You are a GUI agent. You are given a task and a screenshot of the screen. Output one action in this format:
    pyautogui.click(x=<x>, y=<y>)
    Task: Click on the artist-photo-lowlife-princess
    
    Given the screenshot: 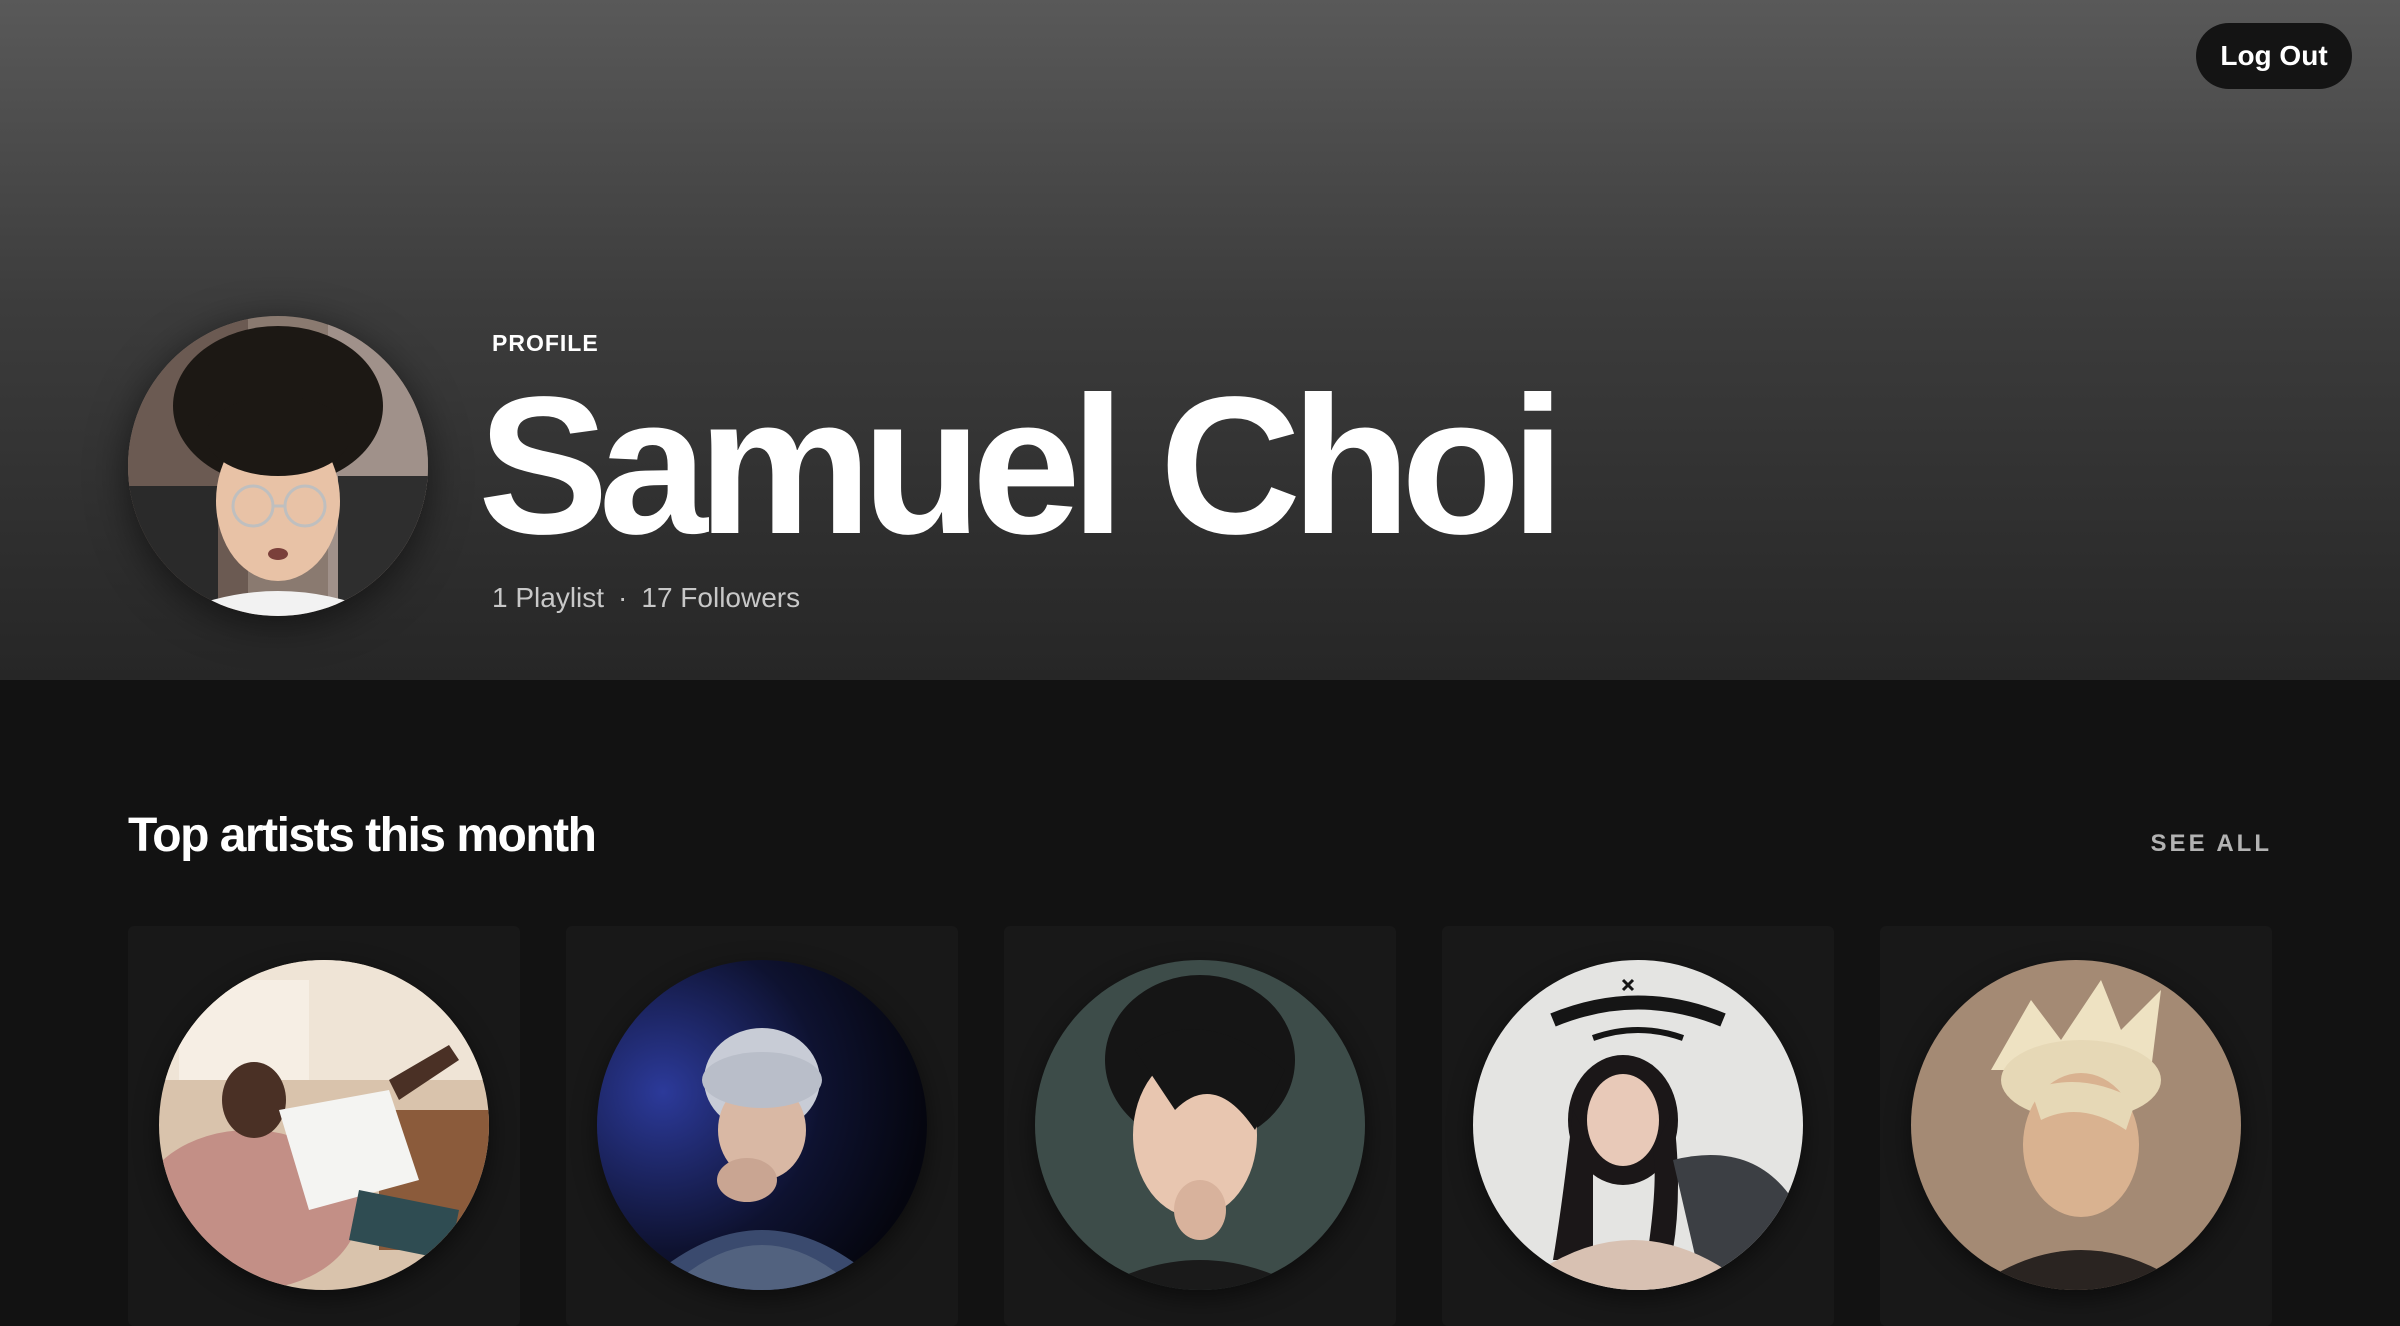 What is the action you would take?
    pyautogui.click(x=1638, y=1125)
    